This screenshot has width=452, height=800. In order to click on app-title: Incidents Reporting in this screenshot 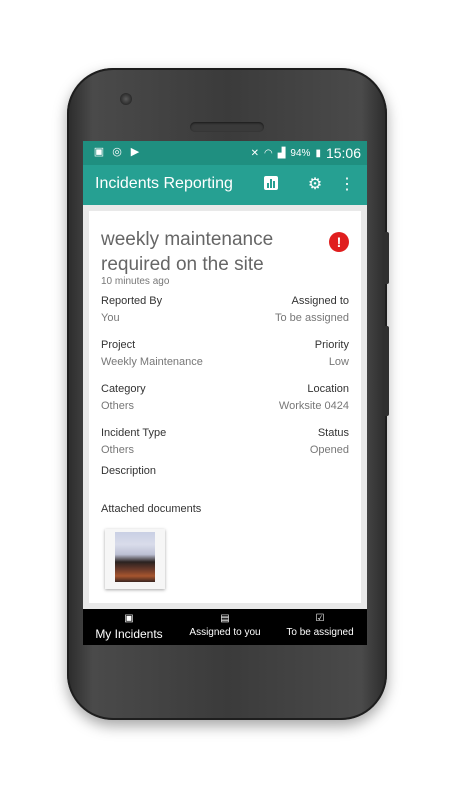, I will do `click(164, 183)`.